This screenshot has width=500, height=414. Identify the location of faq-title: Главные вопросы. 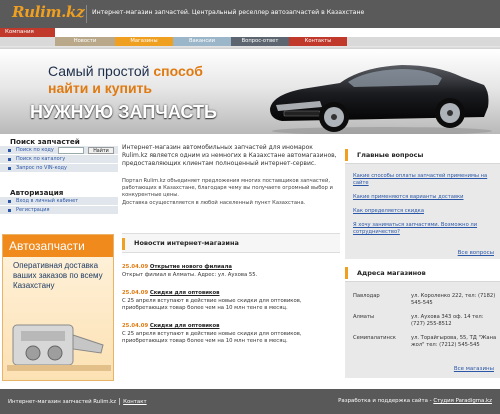
(390, 155).